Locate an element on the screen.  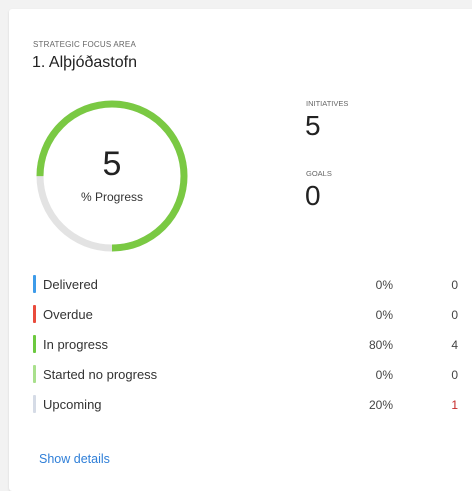
legend-percent: 80% is located at coordinates (380, 345).